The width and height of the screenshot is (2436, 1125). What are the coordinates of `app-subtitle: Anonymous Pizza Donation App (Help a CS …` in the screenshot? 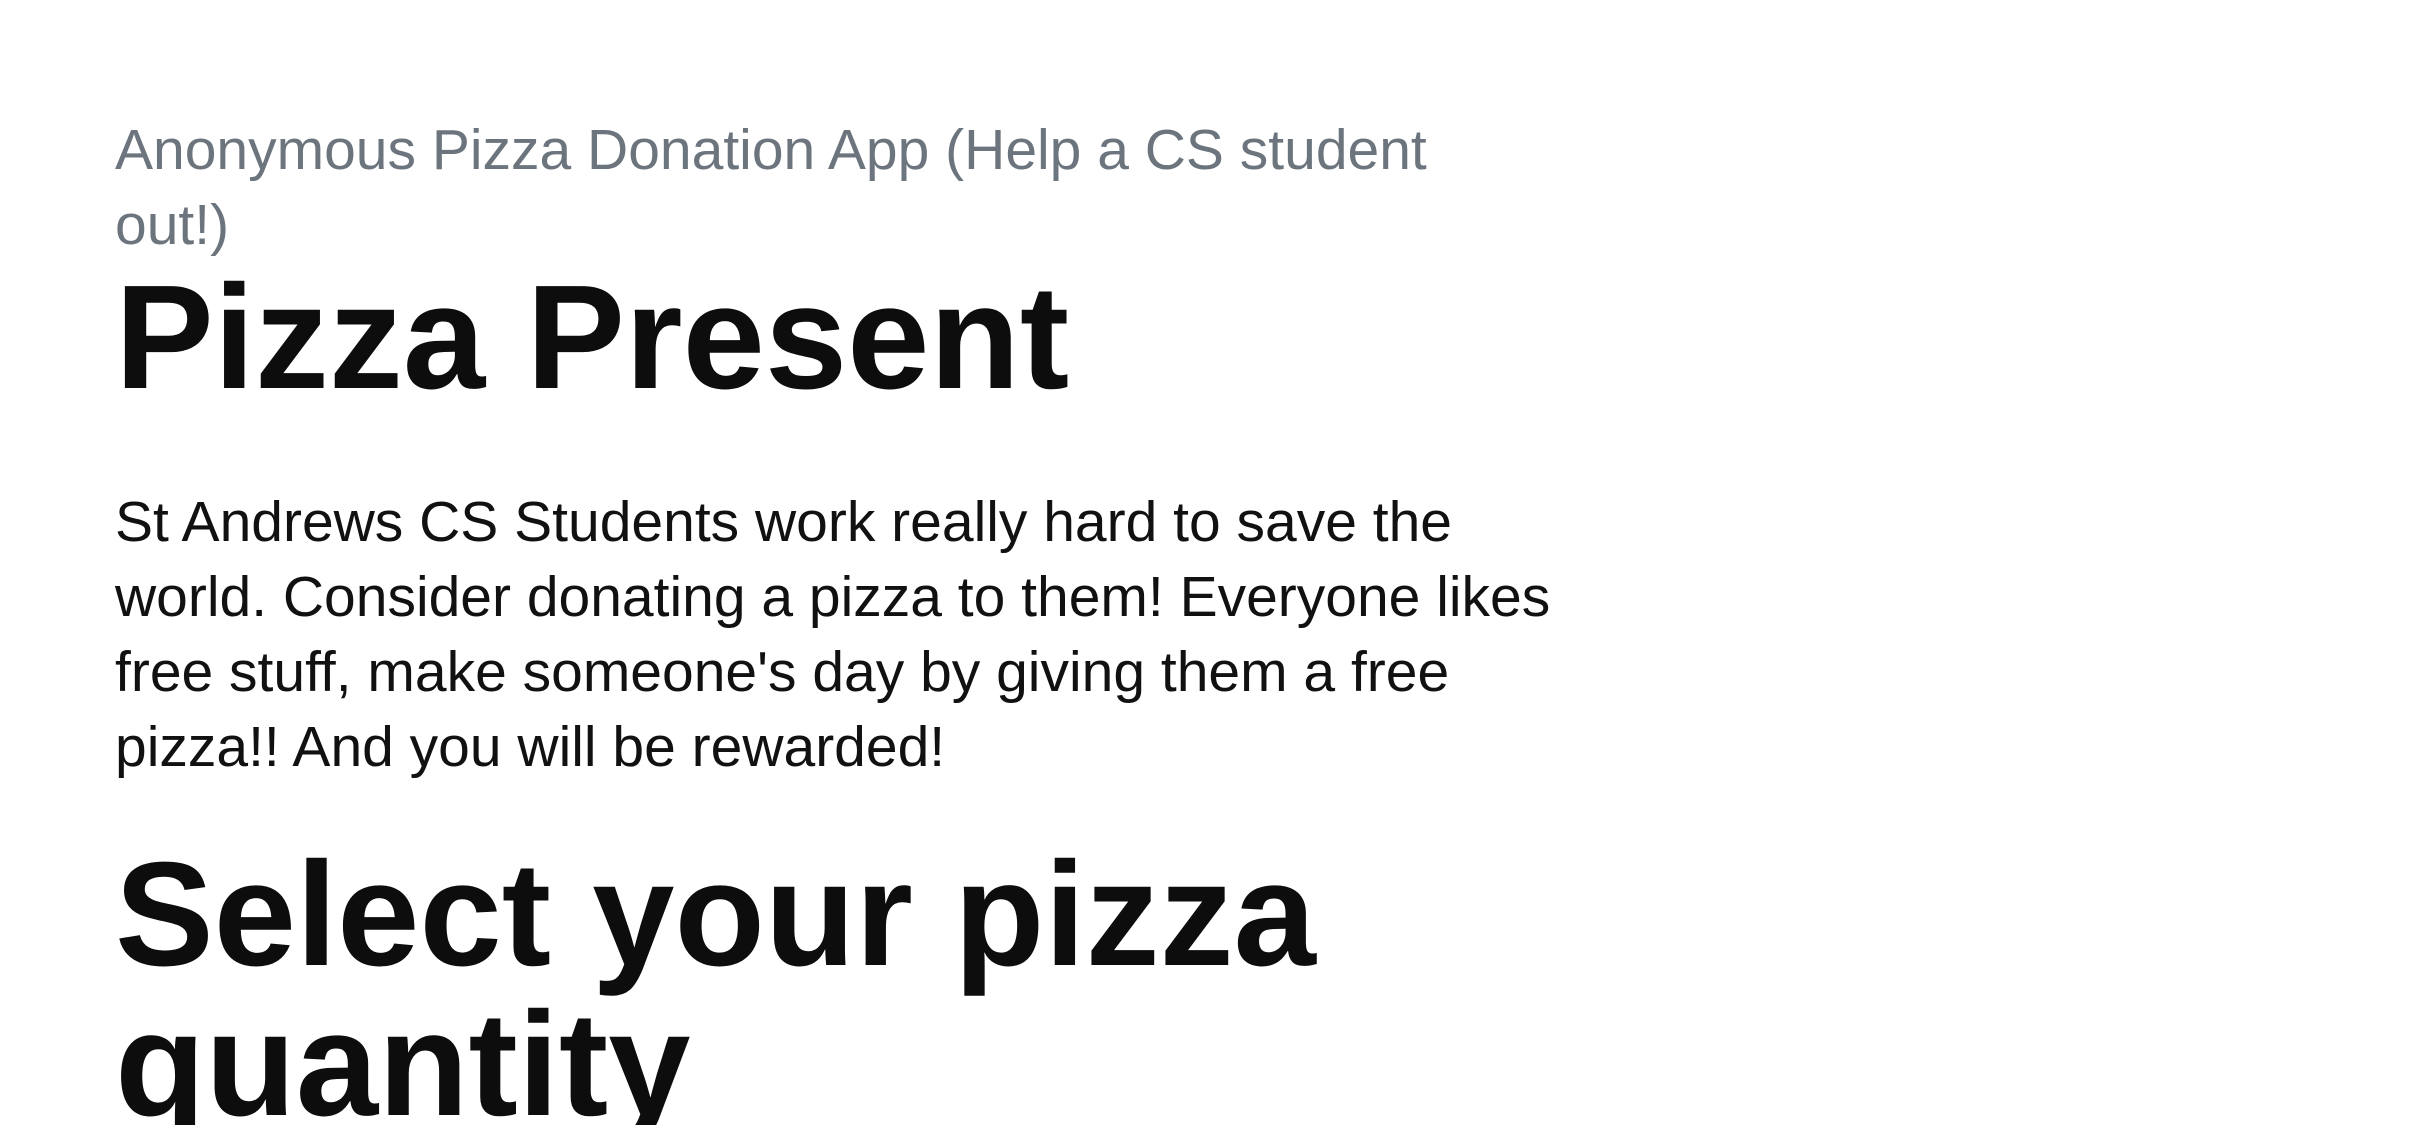 It's located at (771, 187).